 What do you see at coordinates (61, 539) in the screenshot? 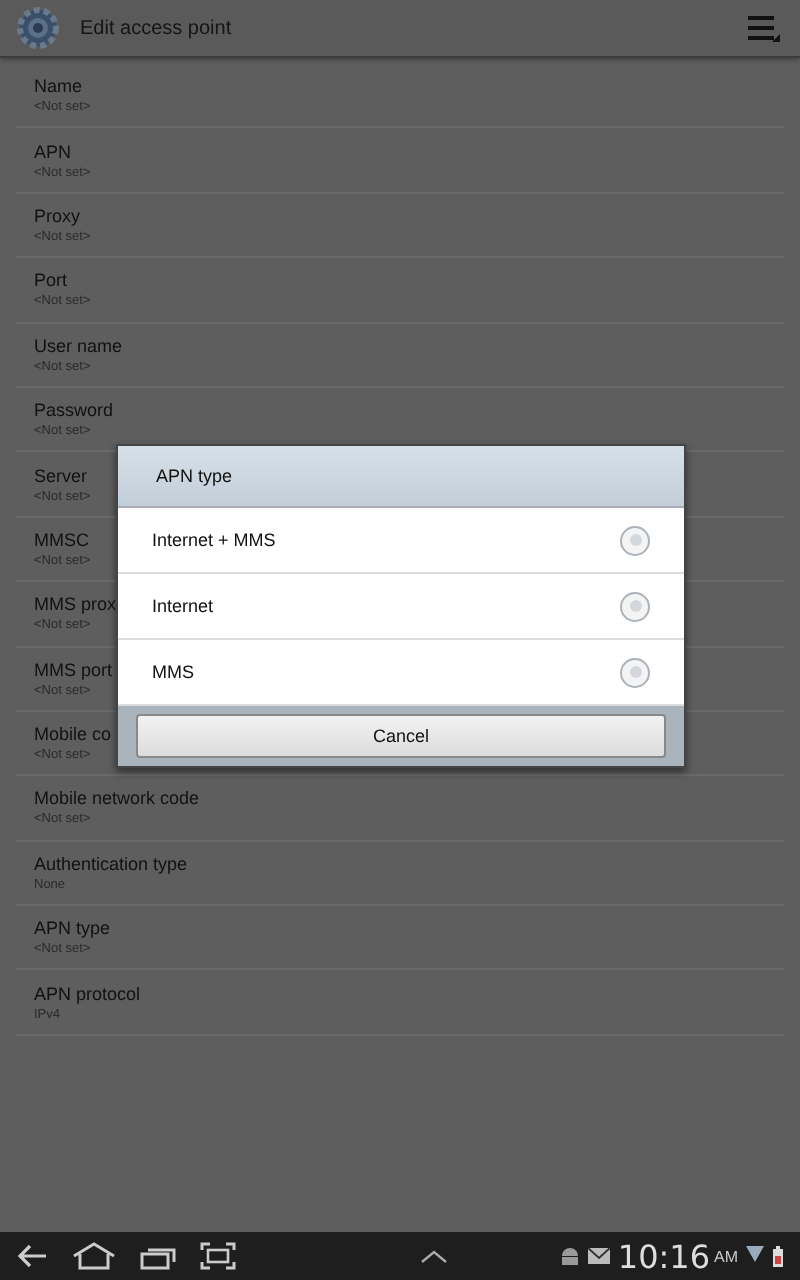
I see `setting-label: MMSC` at bounding box center [61, 539].